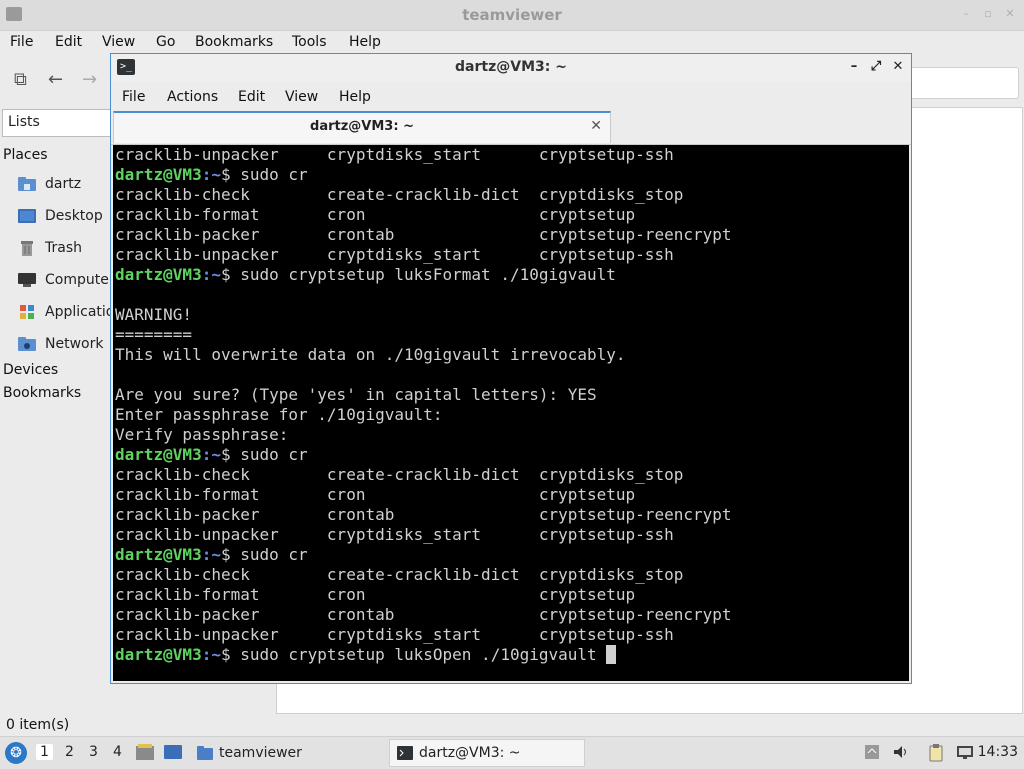 The height and width of the screenshot is (769, 1024). I want to click on taskbar-task-terminal: dartz@VM3: ~, so click(487, 753).